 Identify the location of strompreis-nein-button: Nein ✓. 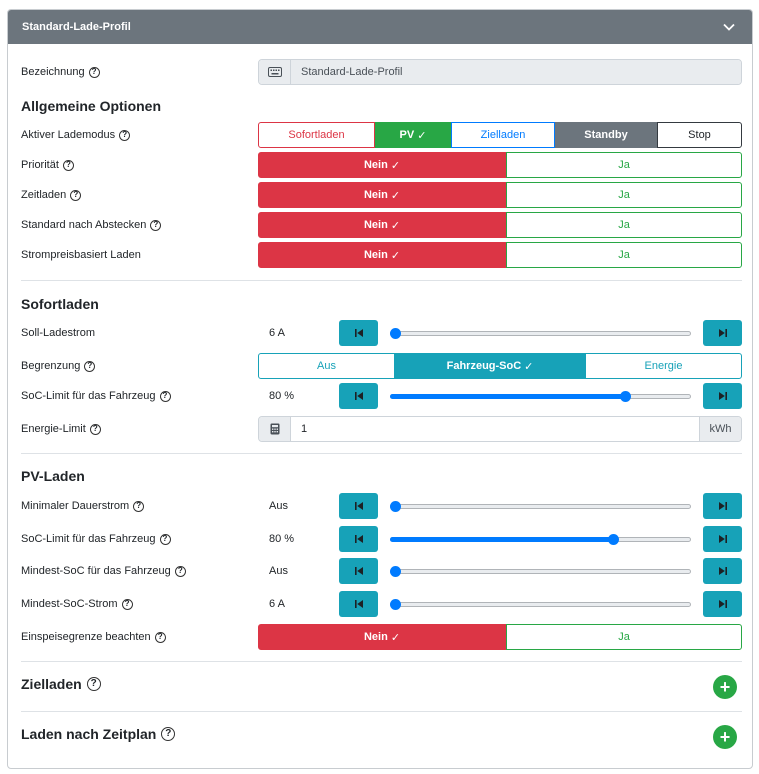
(382, 255).